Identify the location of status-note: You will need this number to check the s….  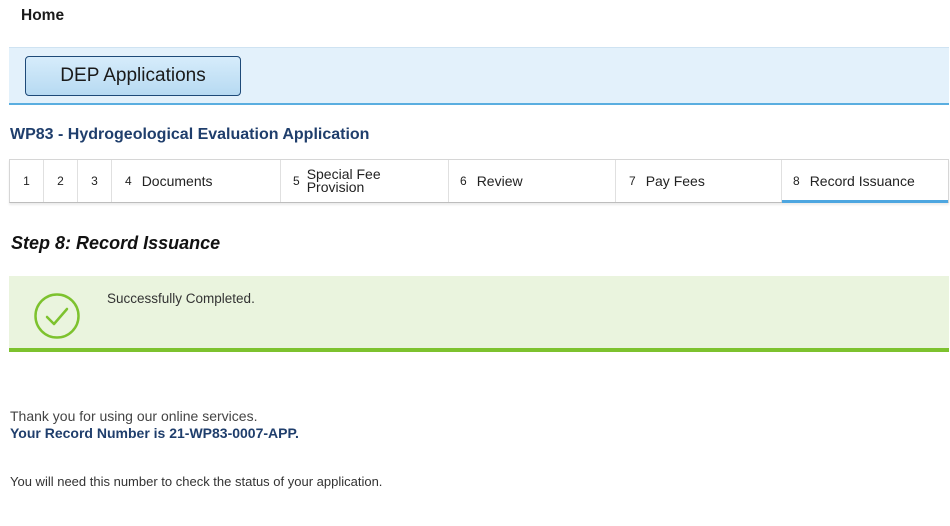
(196, 481).